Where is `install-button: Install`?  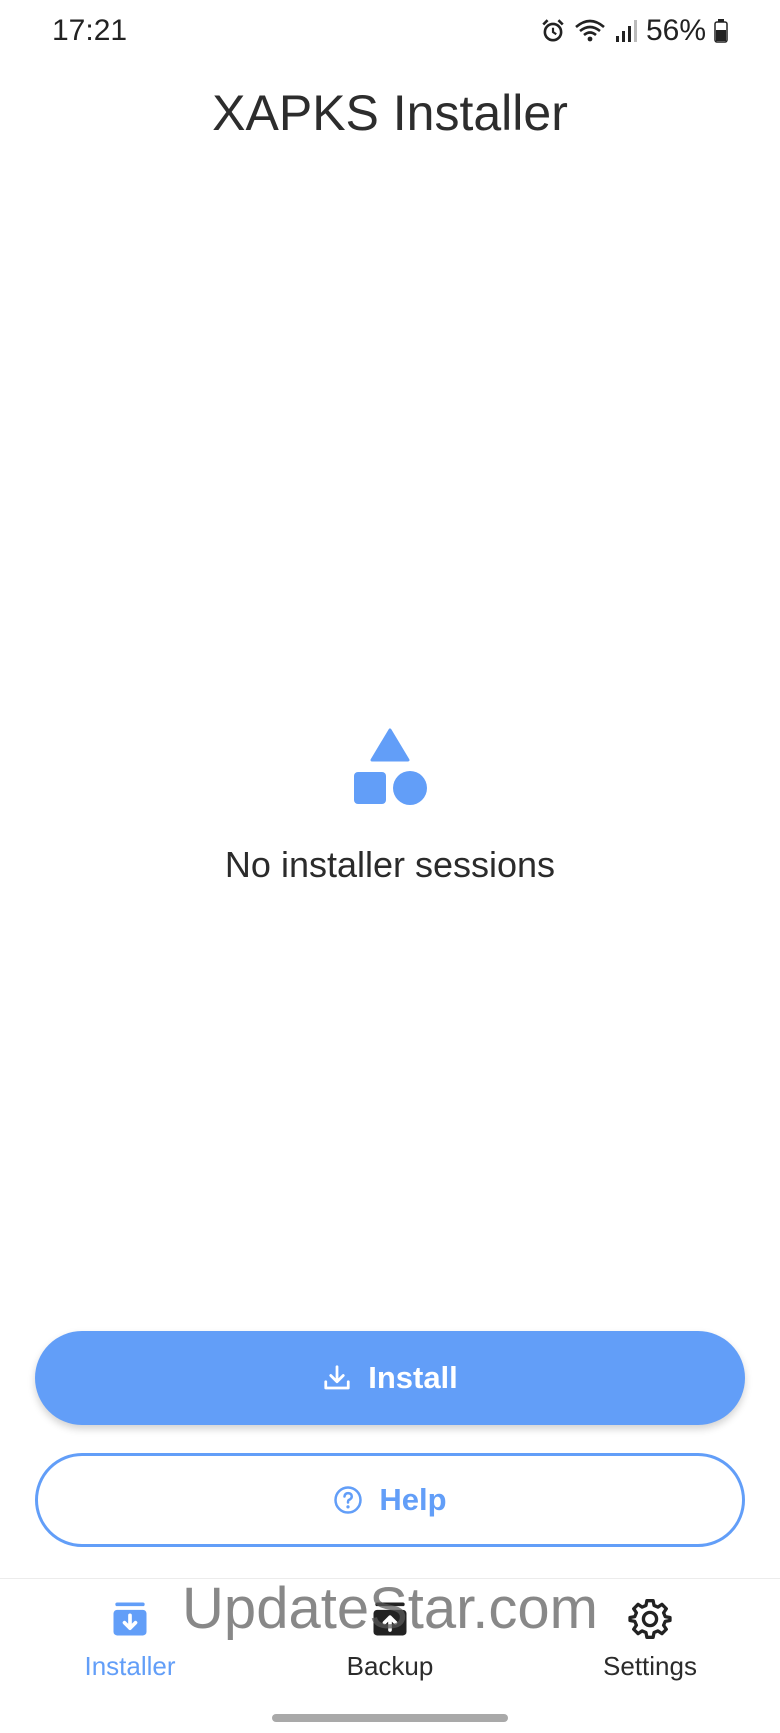
install-button: Install is located at coordinates (390, 1378).